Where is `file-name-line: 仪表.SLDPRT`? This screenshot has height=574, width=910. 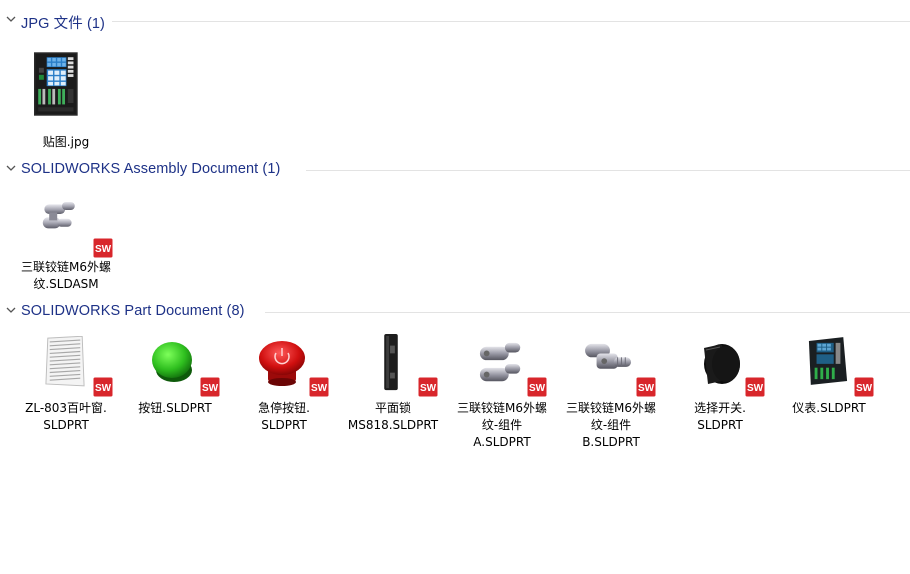 file-name-line: 仪表.SLDPRT is located at coordinates (829, 408).